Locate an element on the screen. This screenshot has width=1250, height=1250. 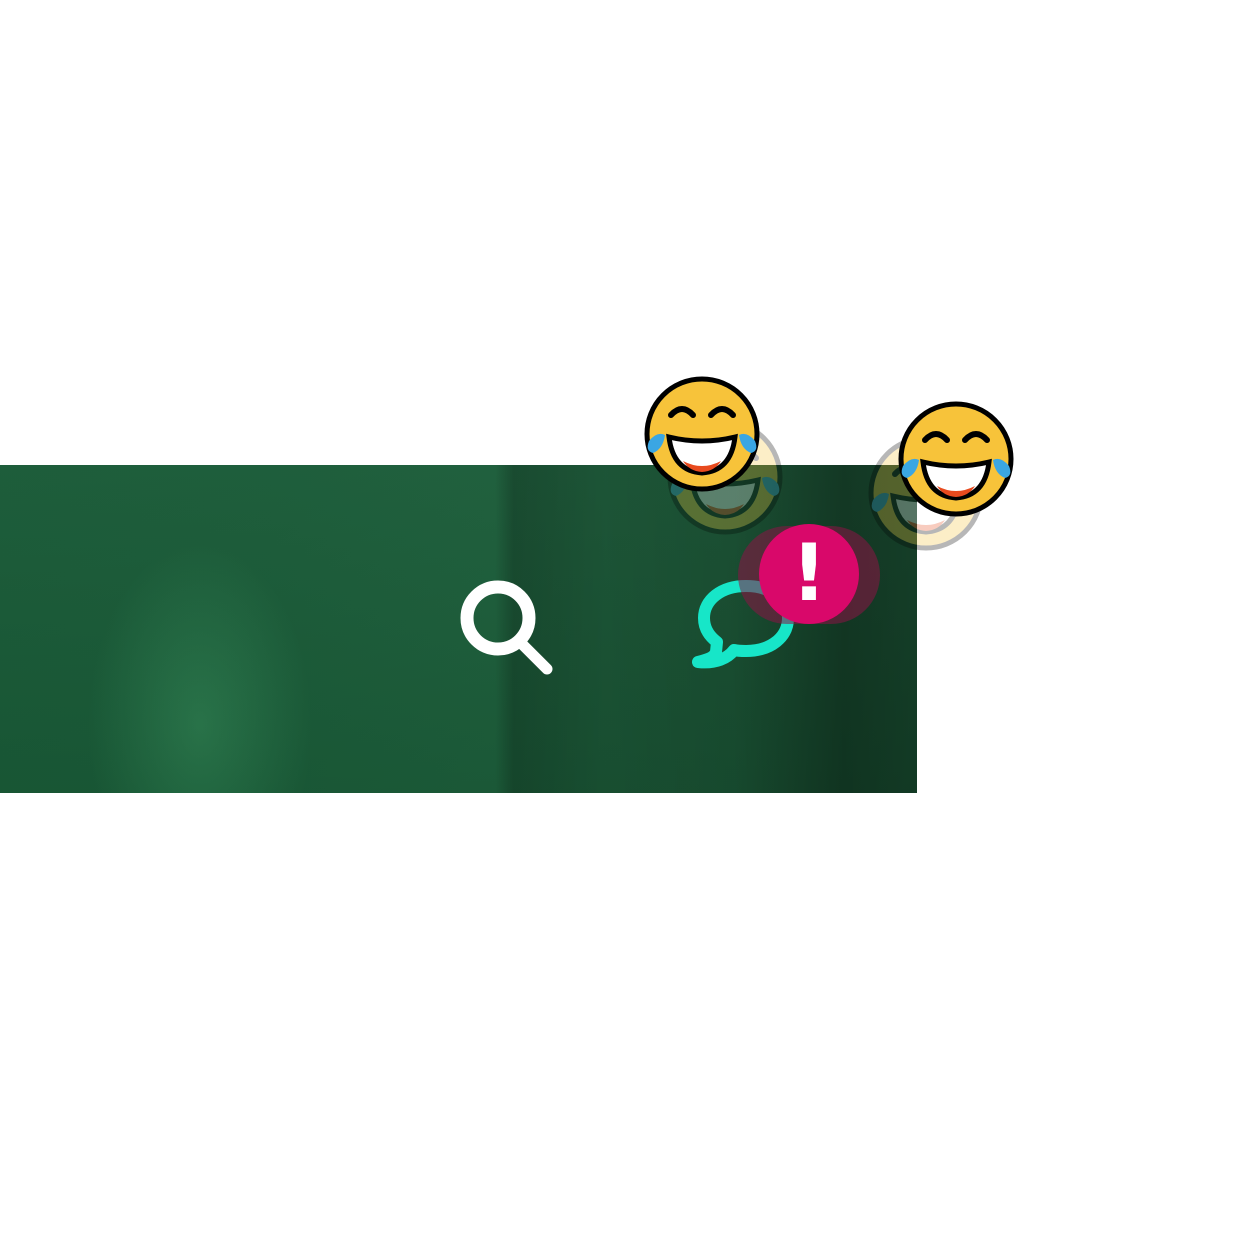
search-icon is located at coordinates (506, 627).